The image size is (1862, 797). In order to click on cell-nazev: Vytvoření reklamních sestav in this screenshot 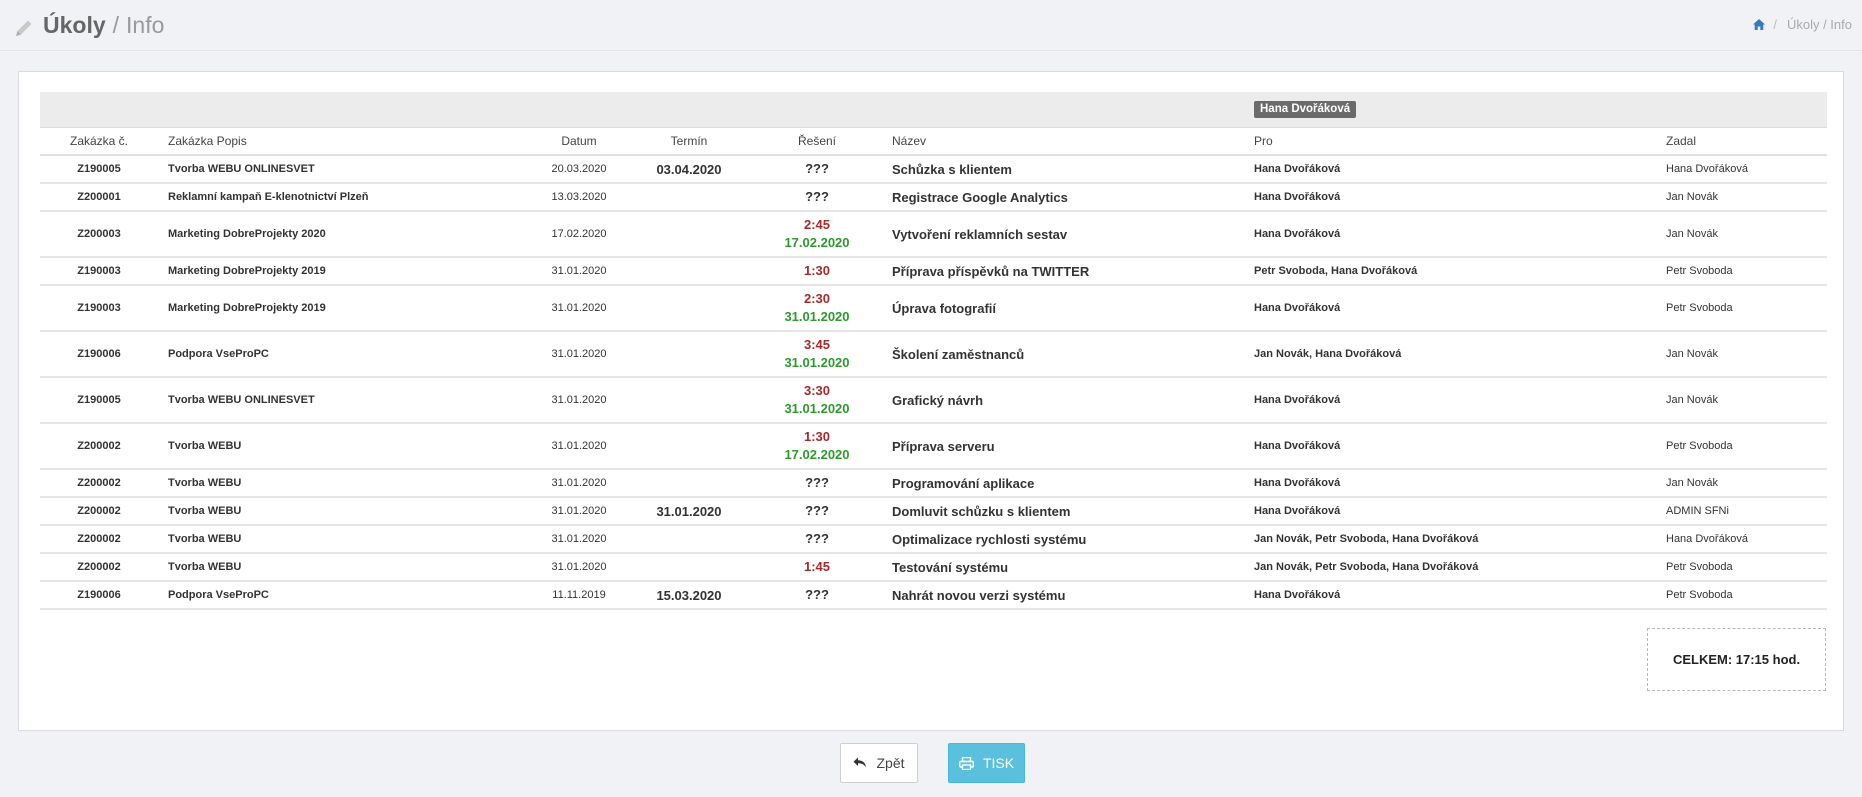, I will do `click(1063, 234)`.